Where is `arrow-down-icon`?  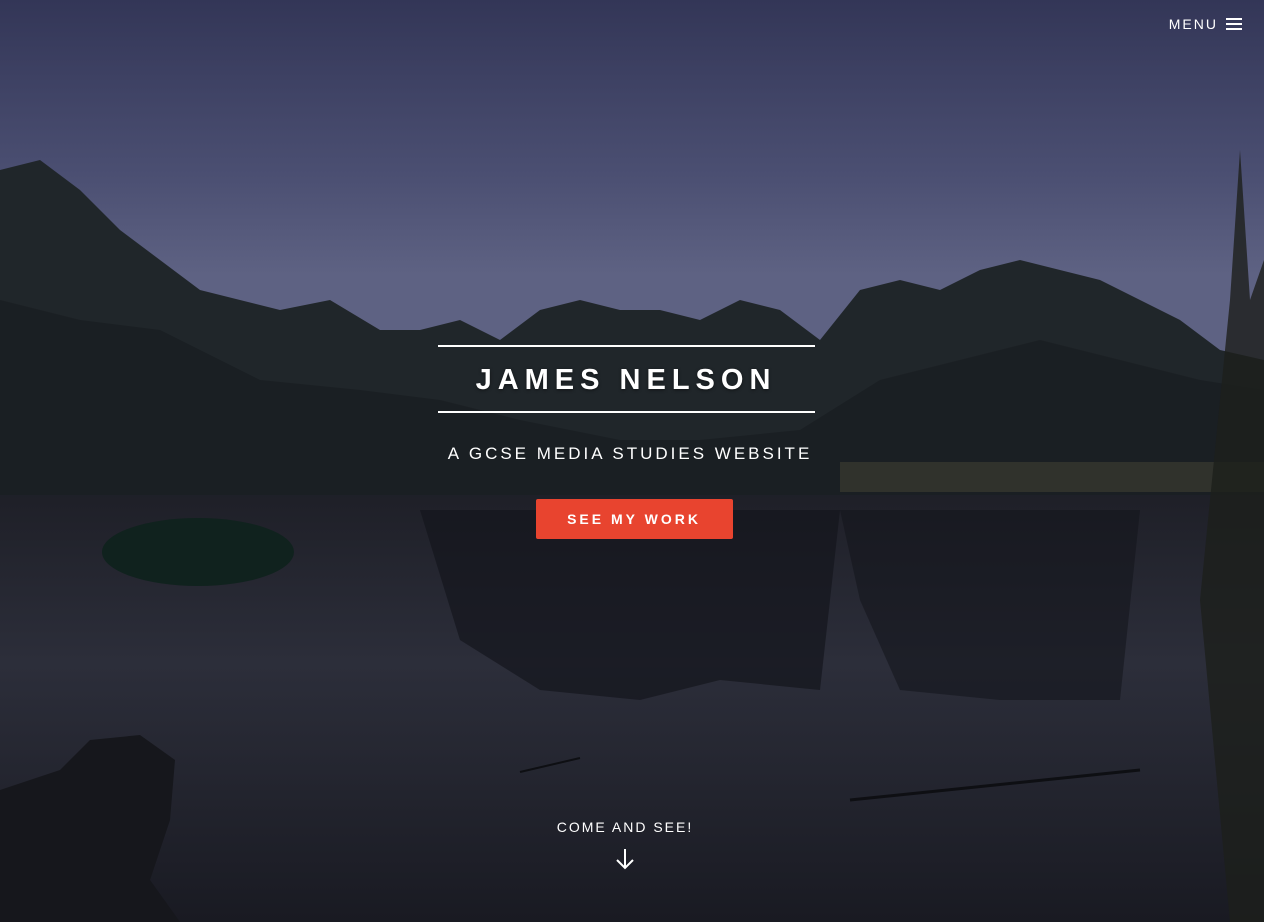 arrow-down-icon is located at coordinates (625, 859).